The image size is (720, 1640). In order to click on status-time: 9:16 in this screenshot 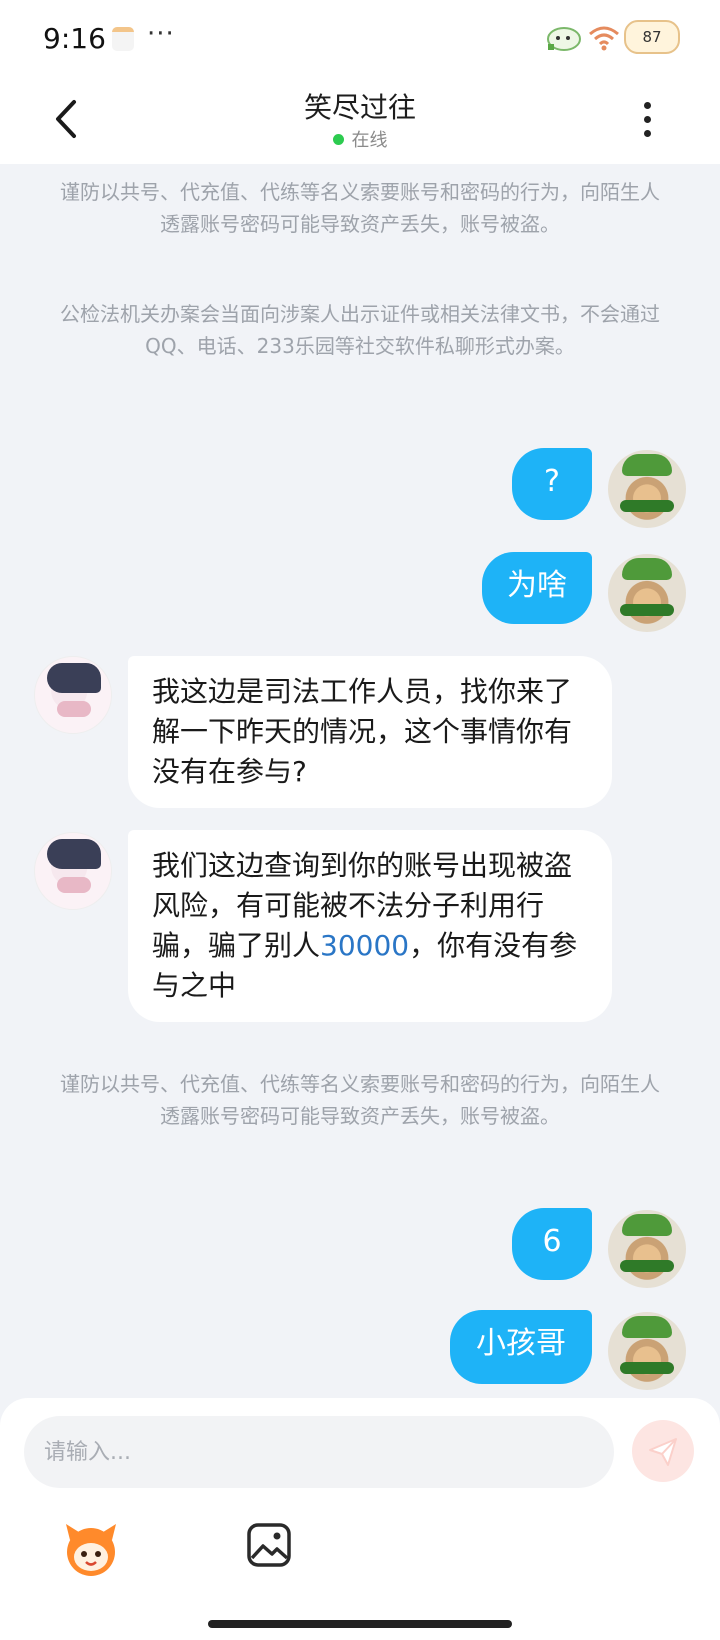, I will do `click(74, 38)`.